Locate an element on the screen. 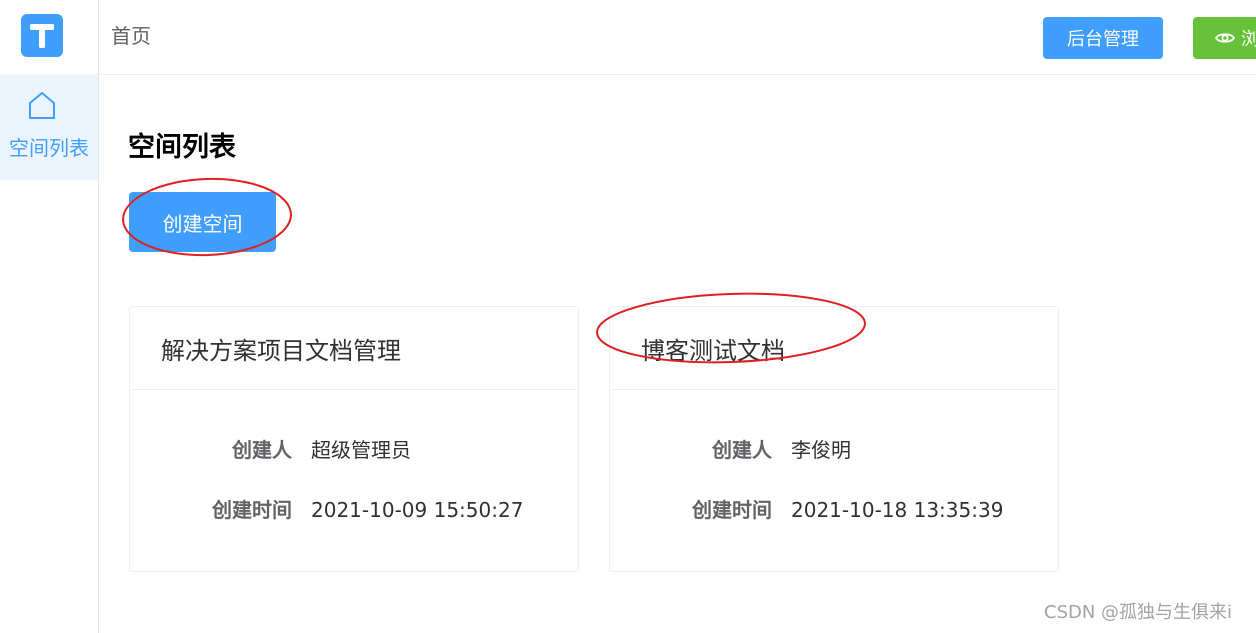 Image resolution: width=1256 pixels, height=633 pixels. home-icon is located at coordinates (42, 105).